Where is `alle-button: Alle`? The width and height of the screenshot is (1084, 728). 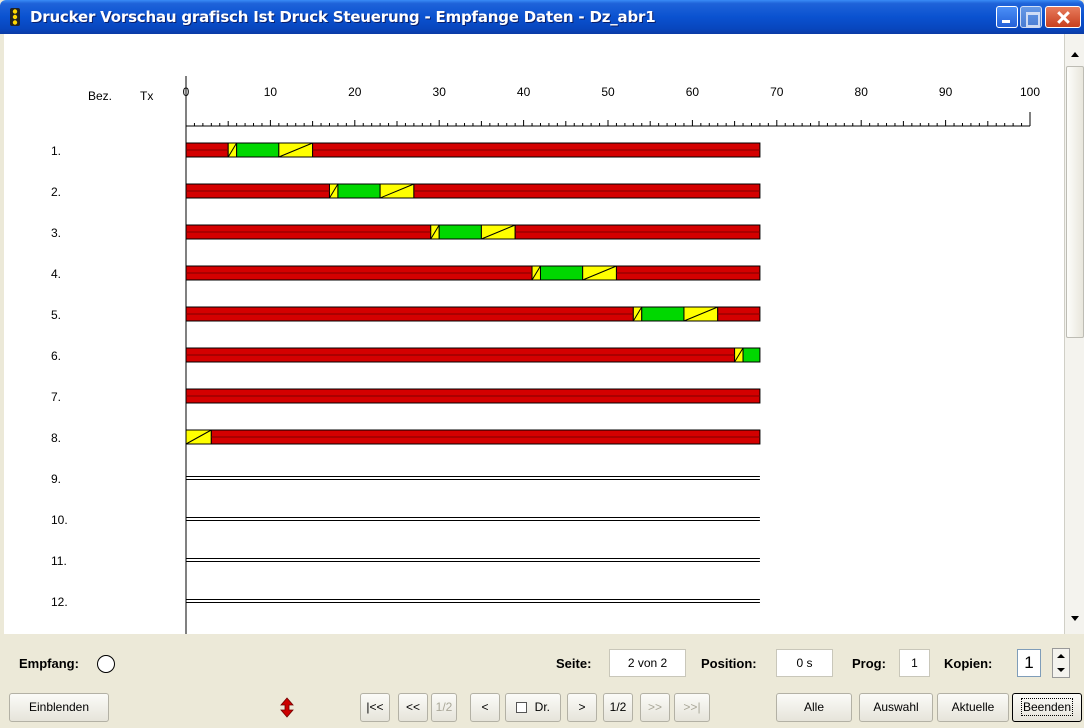
alle-button: Alle is located at coordinates (814, 707).